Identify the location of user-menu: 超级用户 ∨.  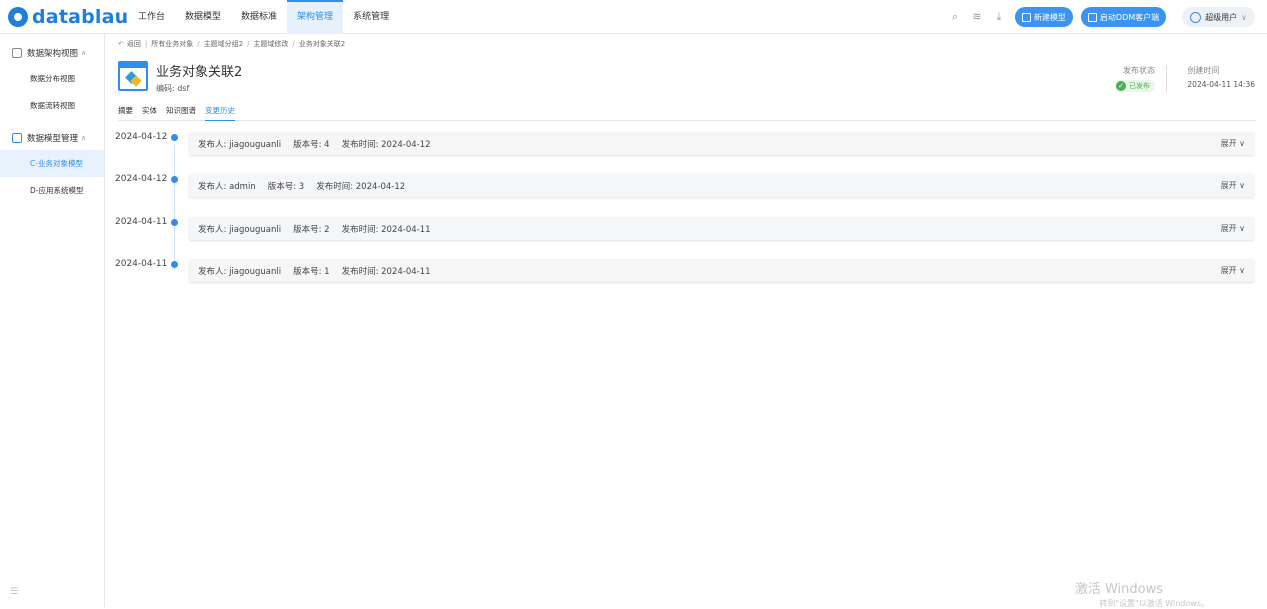
(1218, 17).